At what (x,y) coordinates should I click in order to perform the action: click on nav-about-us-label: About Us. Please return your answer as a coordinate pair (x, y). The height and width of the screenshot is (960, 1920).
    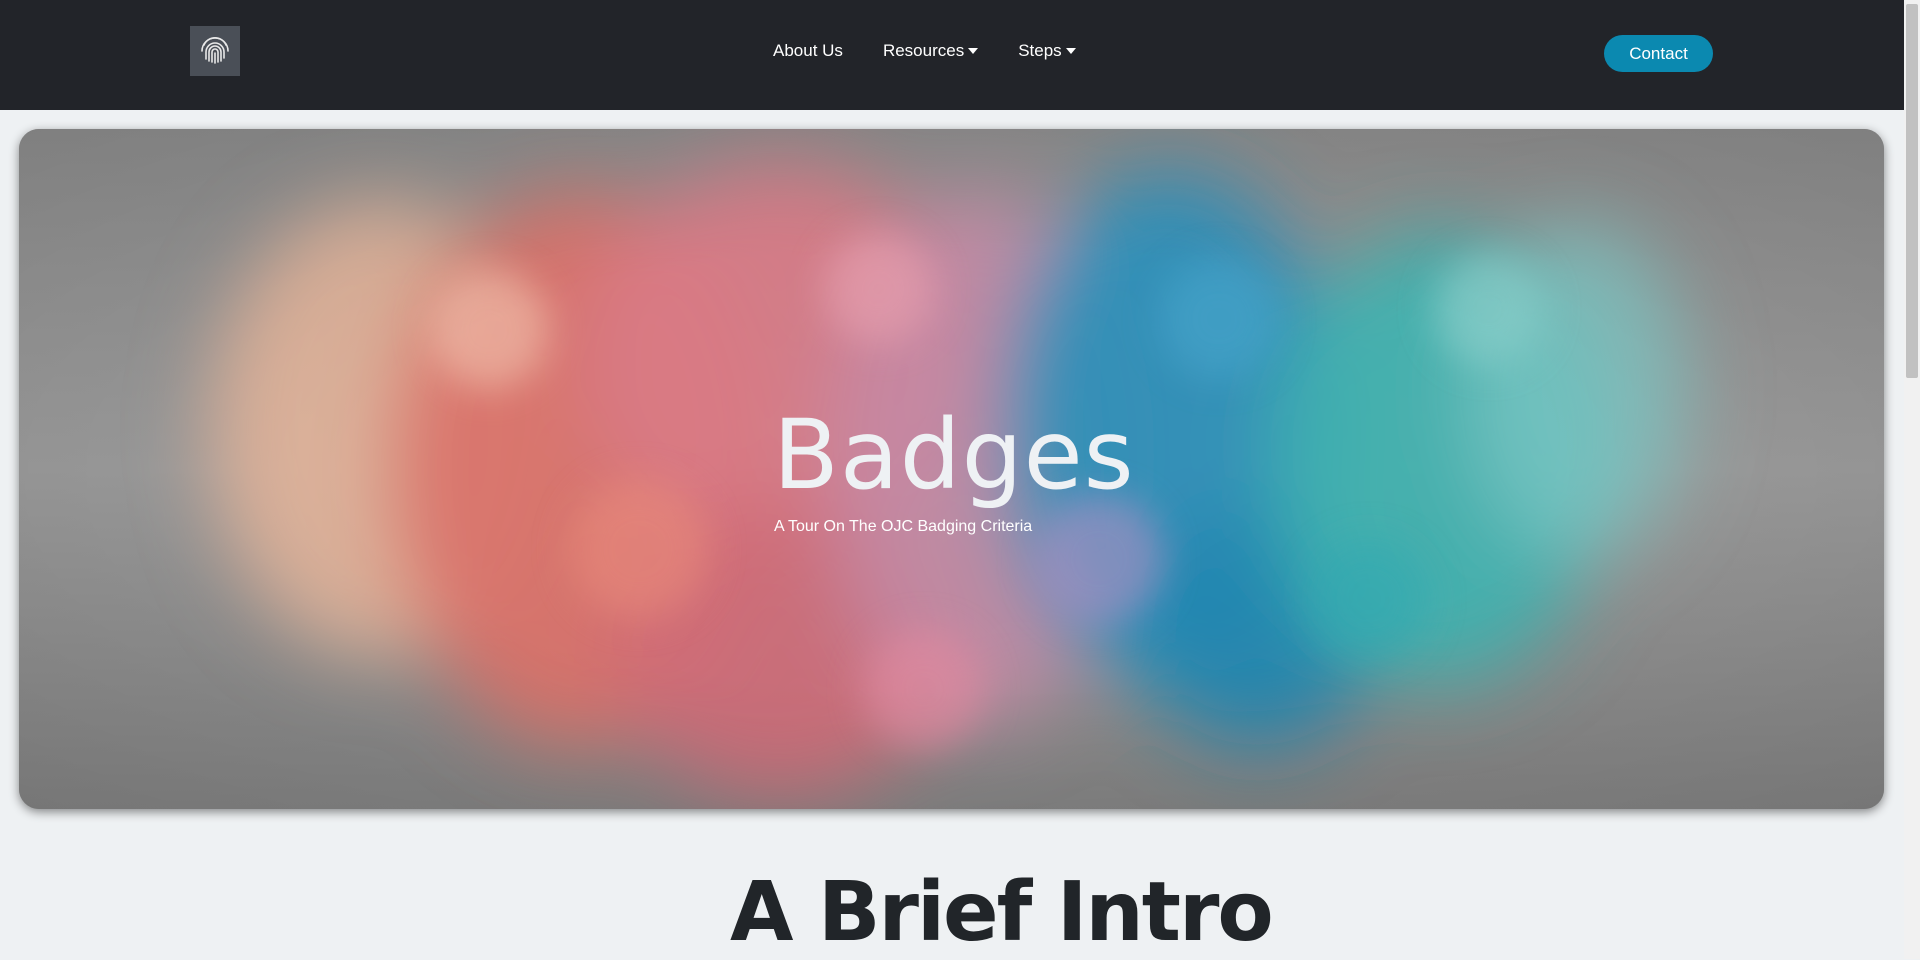
    Looking at the image, I should click on (808, 50).